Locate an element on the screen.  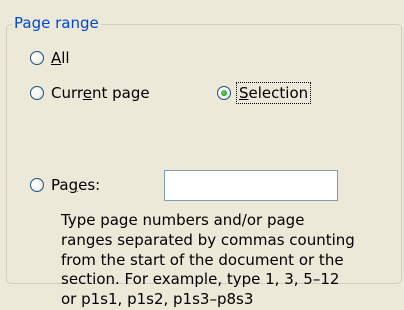
radio-pages: Pages: is located at coordinates (65, 185).